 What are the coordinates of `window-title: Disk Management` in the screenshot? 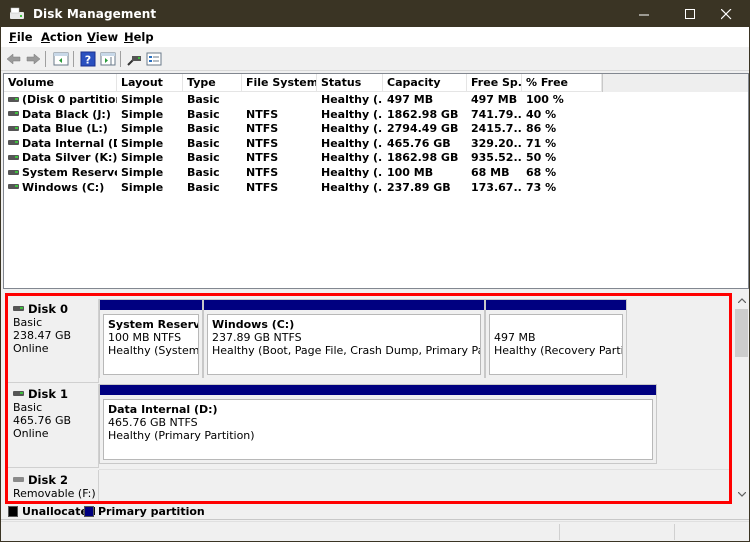 It's located at (95, 14).